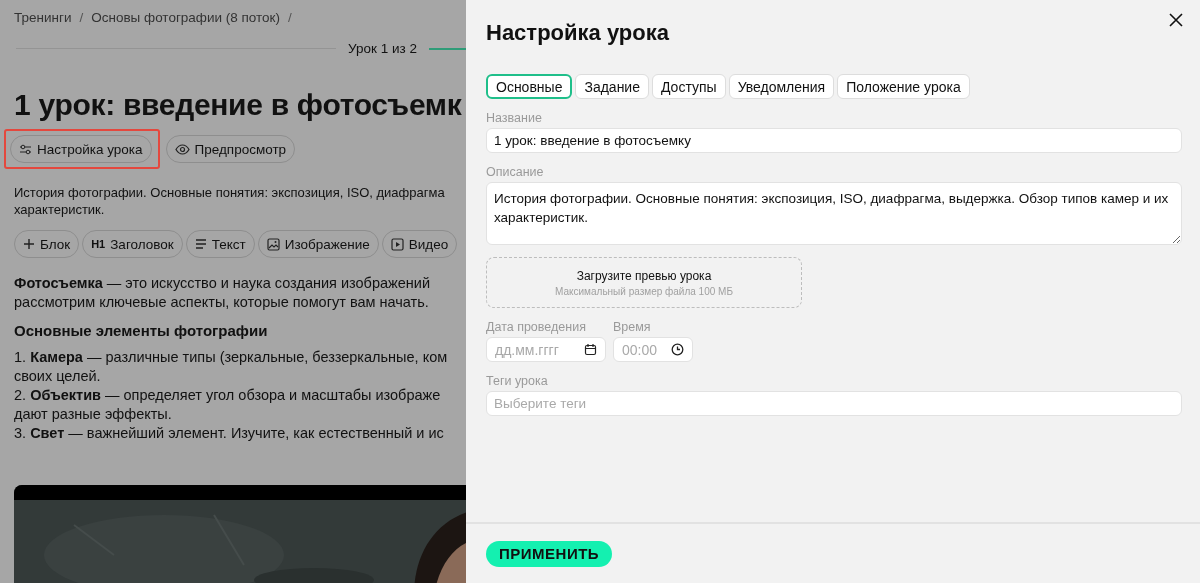 The width and height of the screenshot is (1200, 583). Describe the element at coordinates (222, 302) in the screenshot. I see `paragraph-line: рассмотрим ключевые аспекты, которые помогут вам начать.` at that location.